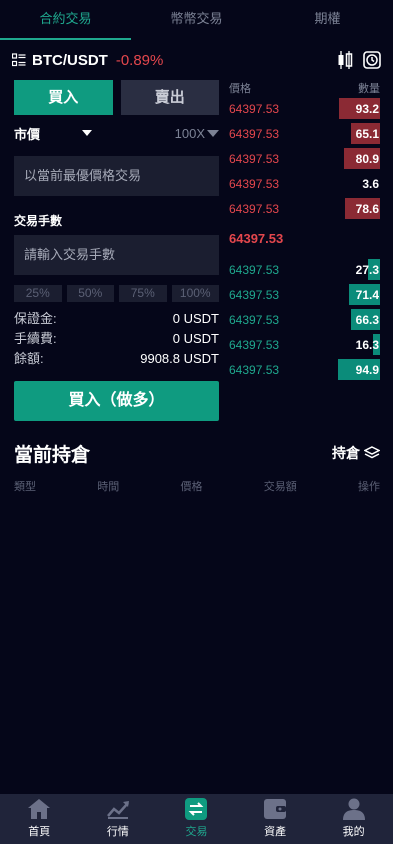  I want to click on trade-tabs: 合約交易 幣幣交易 期權, so click(196, 20).